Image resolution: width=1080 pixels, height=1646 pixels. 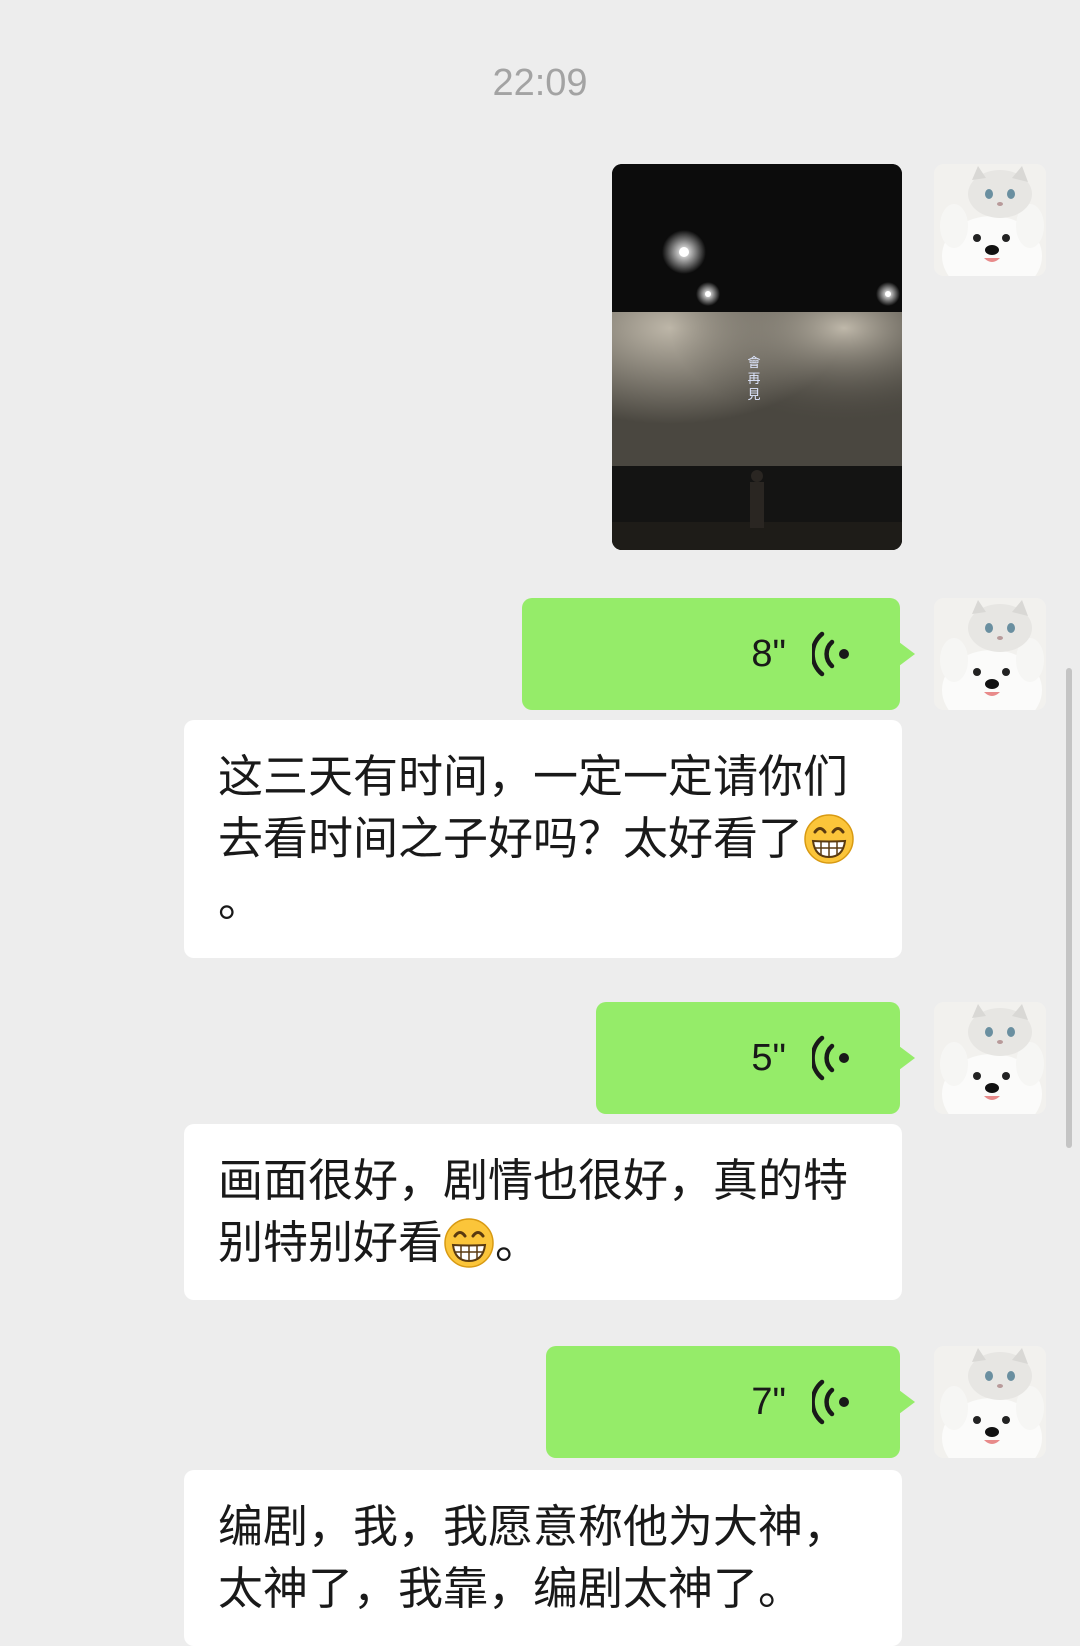 What do you see at coordinates (754, 379) in the screenshot?
I see `screen-caption: 會再見` at bounding box center [754, 379].